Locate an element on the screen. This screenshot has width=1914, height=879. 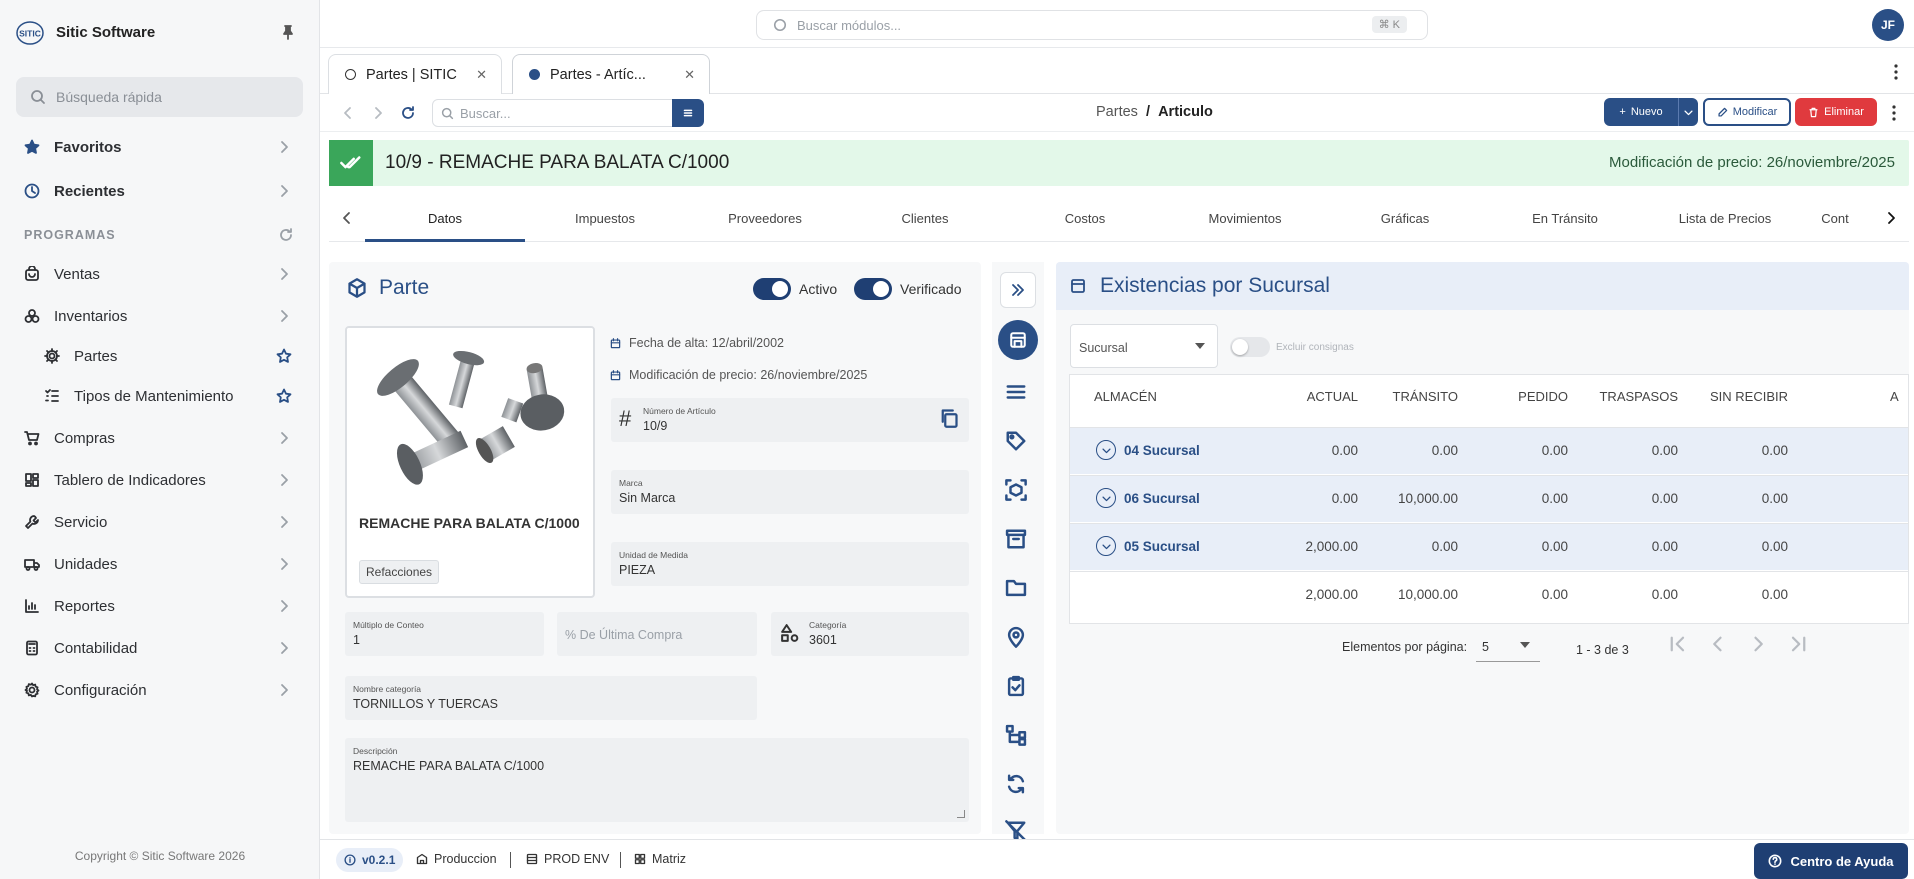
sidebar-item-configuracion: Configuración is located at coordinates (160, 690).